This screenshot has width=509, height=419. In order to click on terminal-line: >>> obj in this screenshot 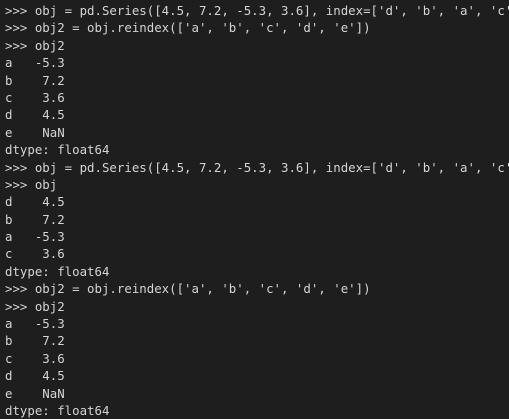, I will do `click(31, 184)`.